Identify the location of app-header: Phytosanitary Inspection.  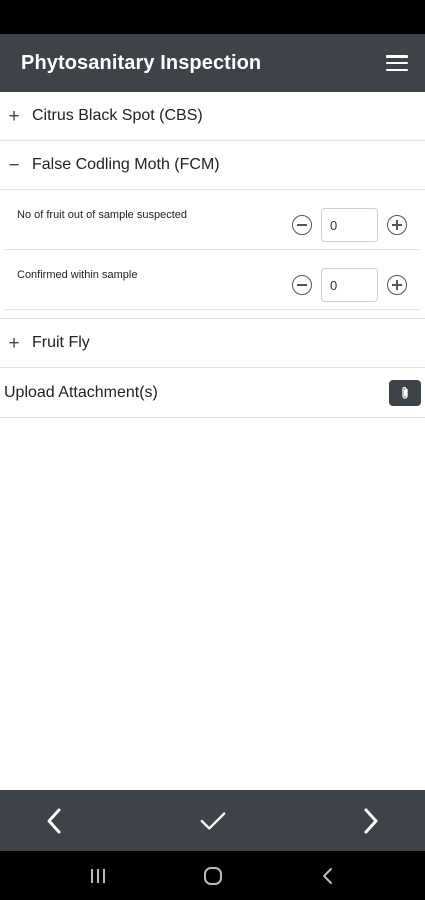
(212, 63).